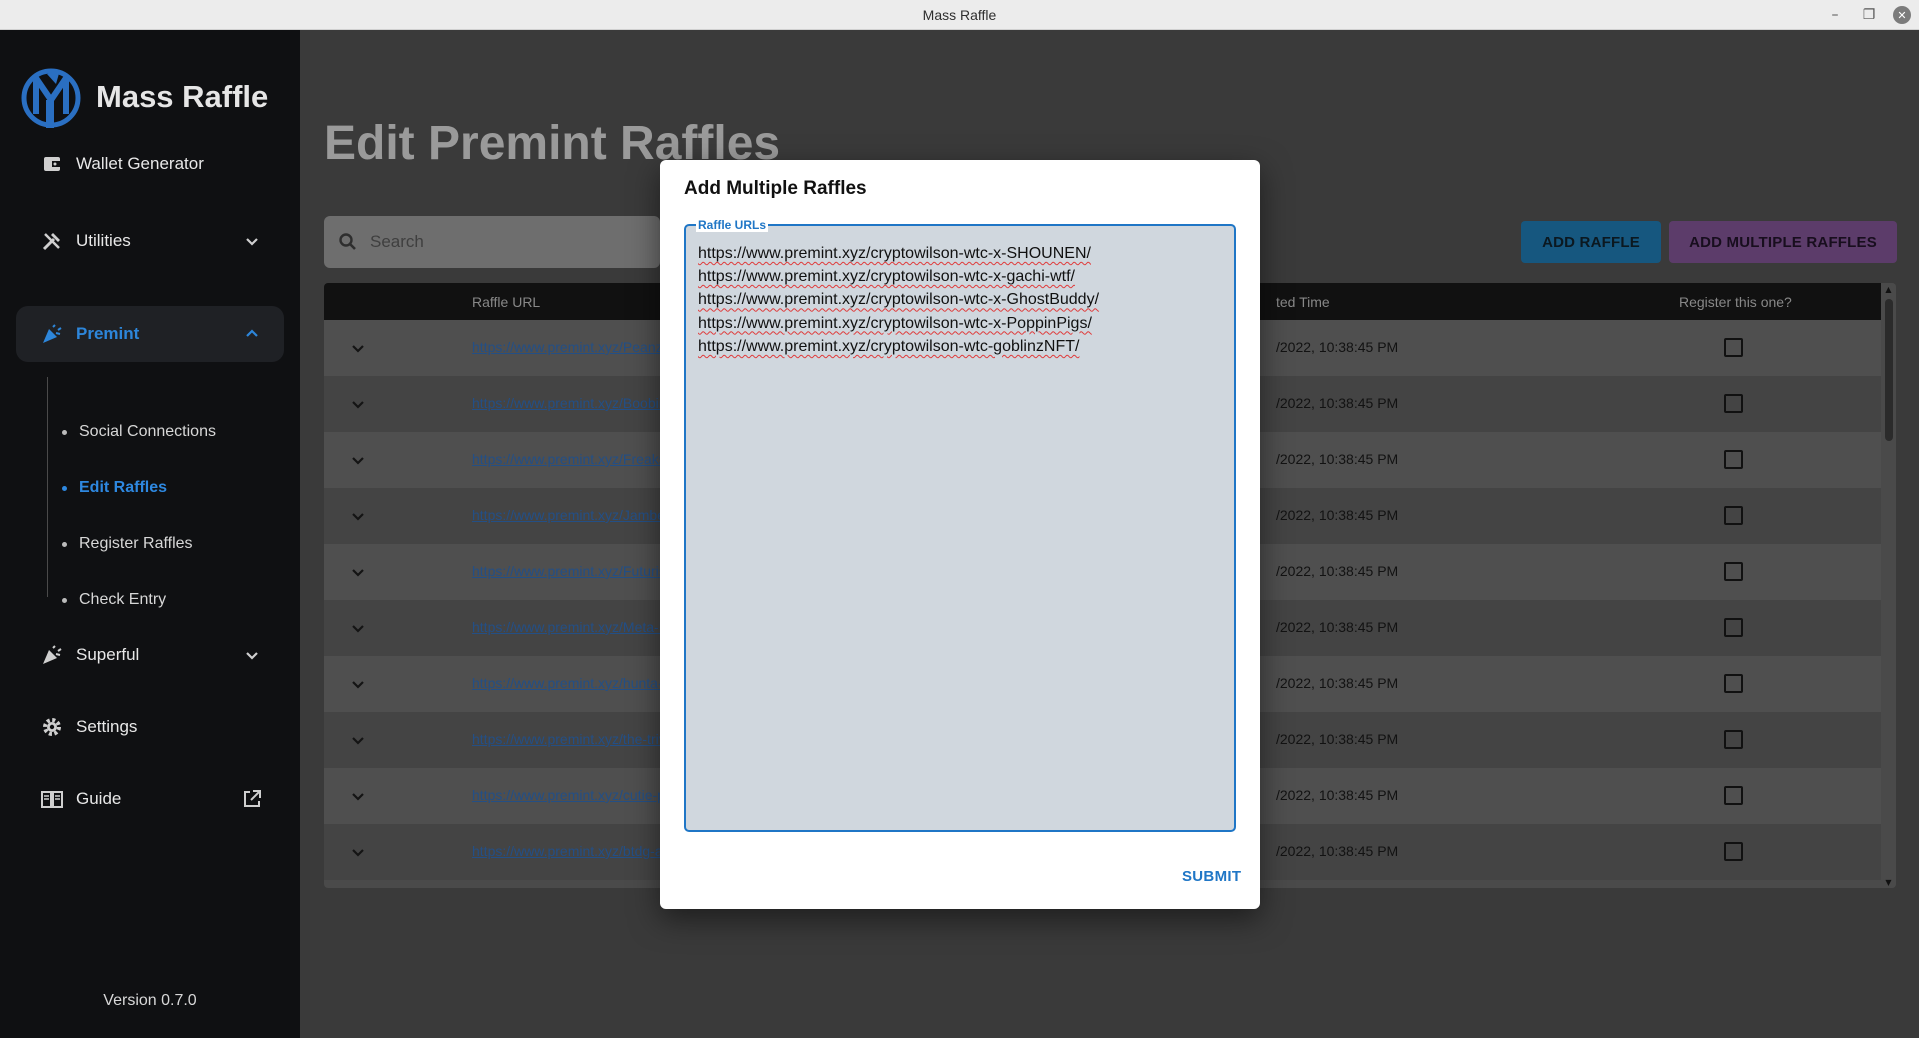  I want to click on subnav-item-label: Social Connections, so click(147, 431).